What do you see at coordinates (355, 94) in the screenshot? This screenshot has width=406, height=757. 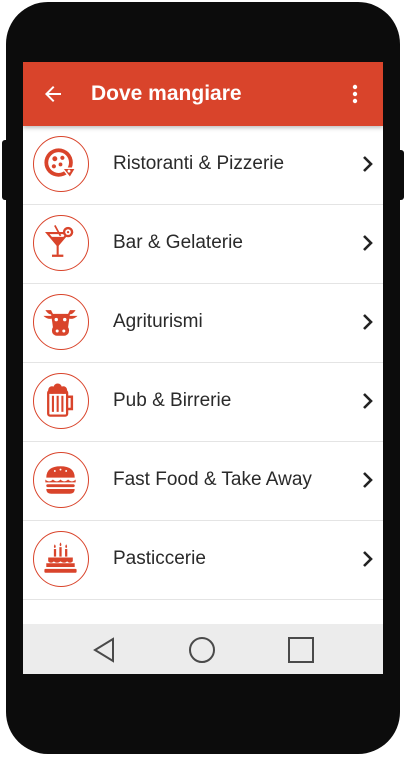 I see `more-vertical-icon` at bounding box center [355, 94].